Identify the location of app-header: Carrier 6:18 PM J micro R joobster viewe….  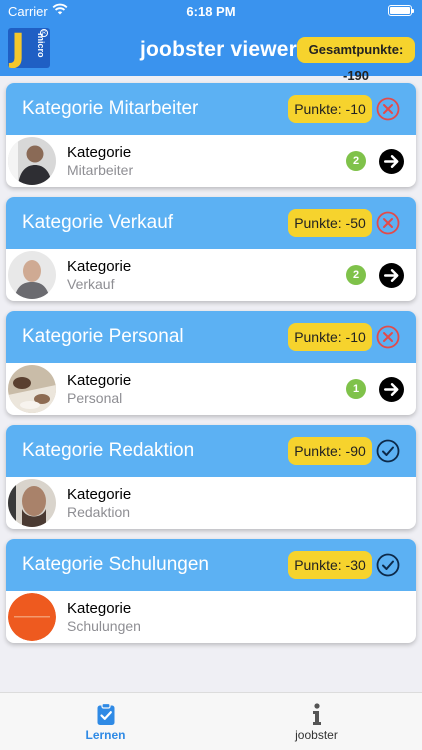
(211, 41).